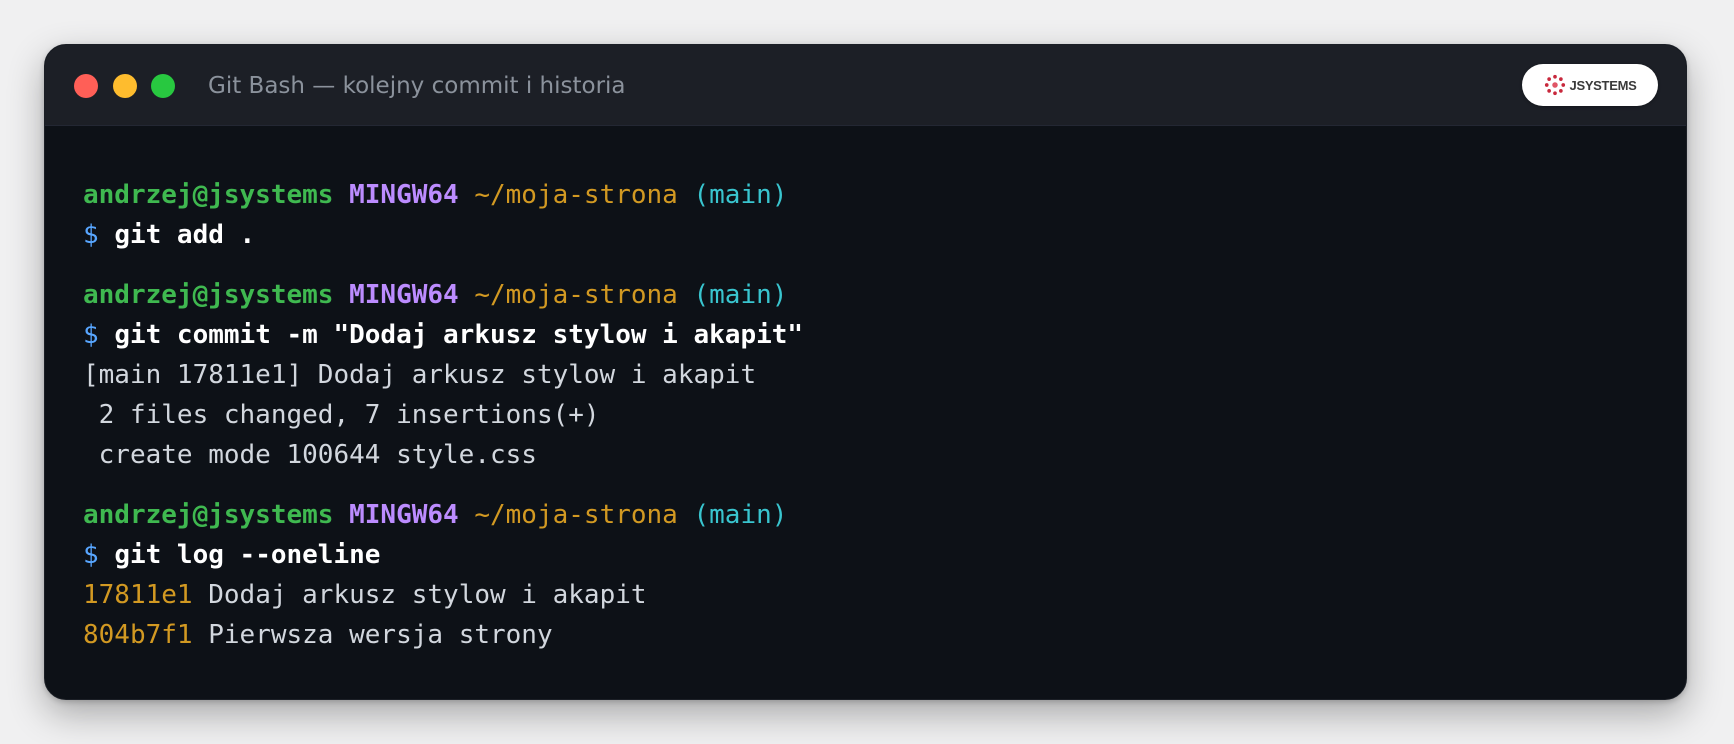  I want to click on commit-hash: 804b7f1, so click(138, 635).